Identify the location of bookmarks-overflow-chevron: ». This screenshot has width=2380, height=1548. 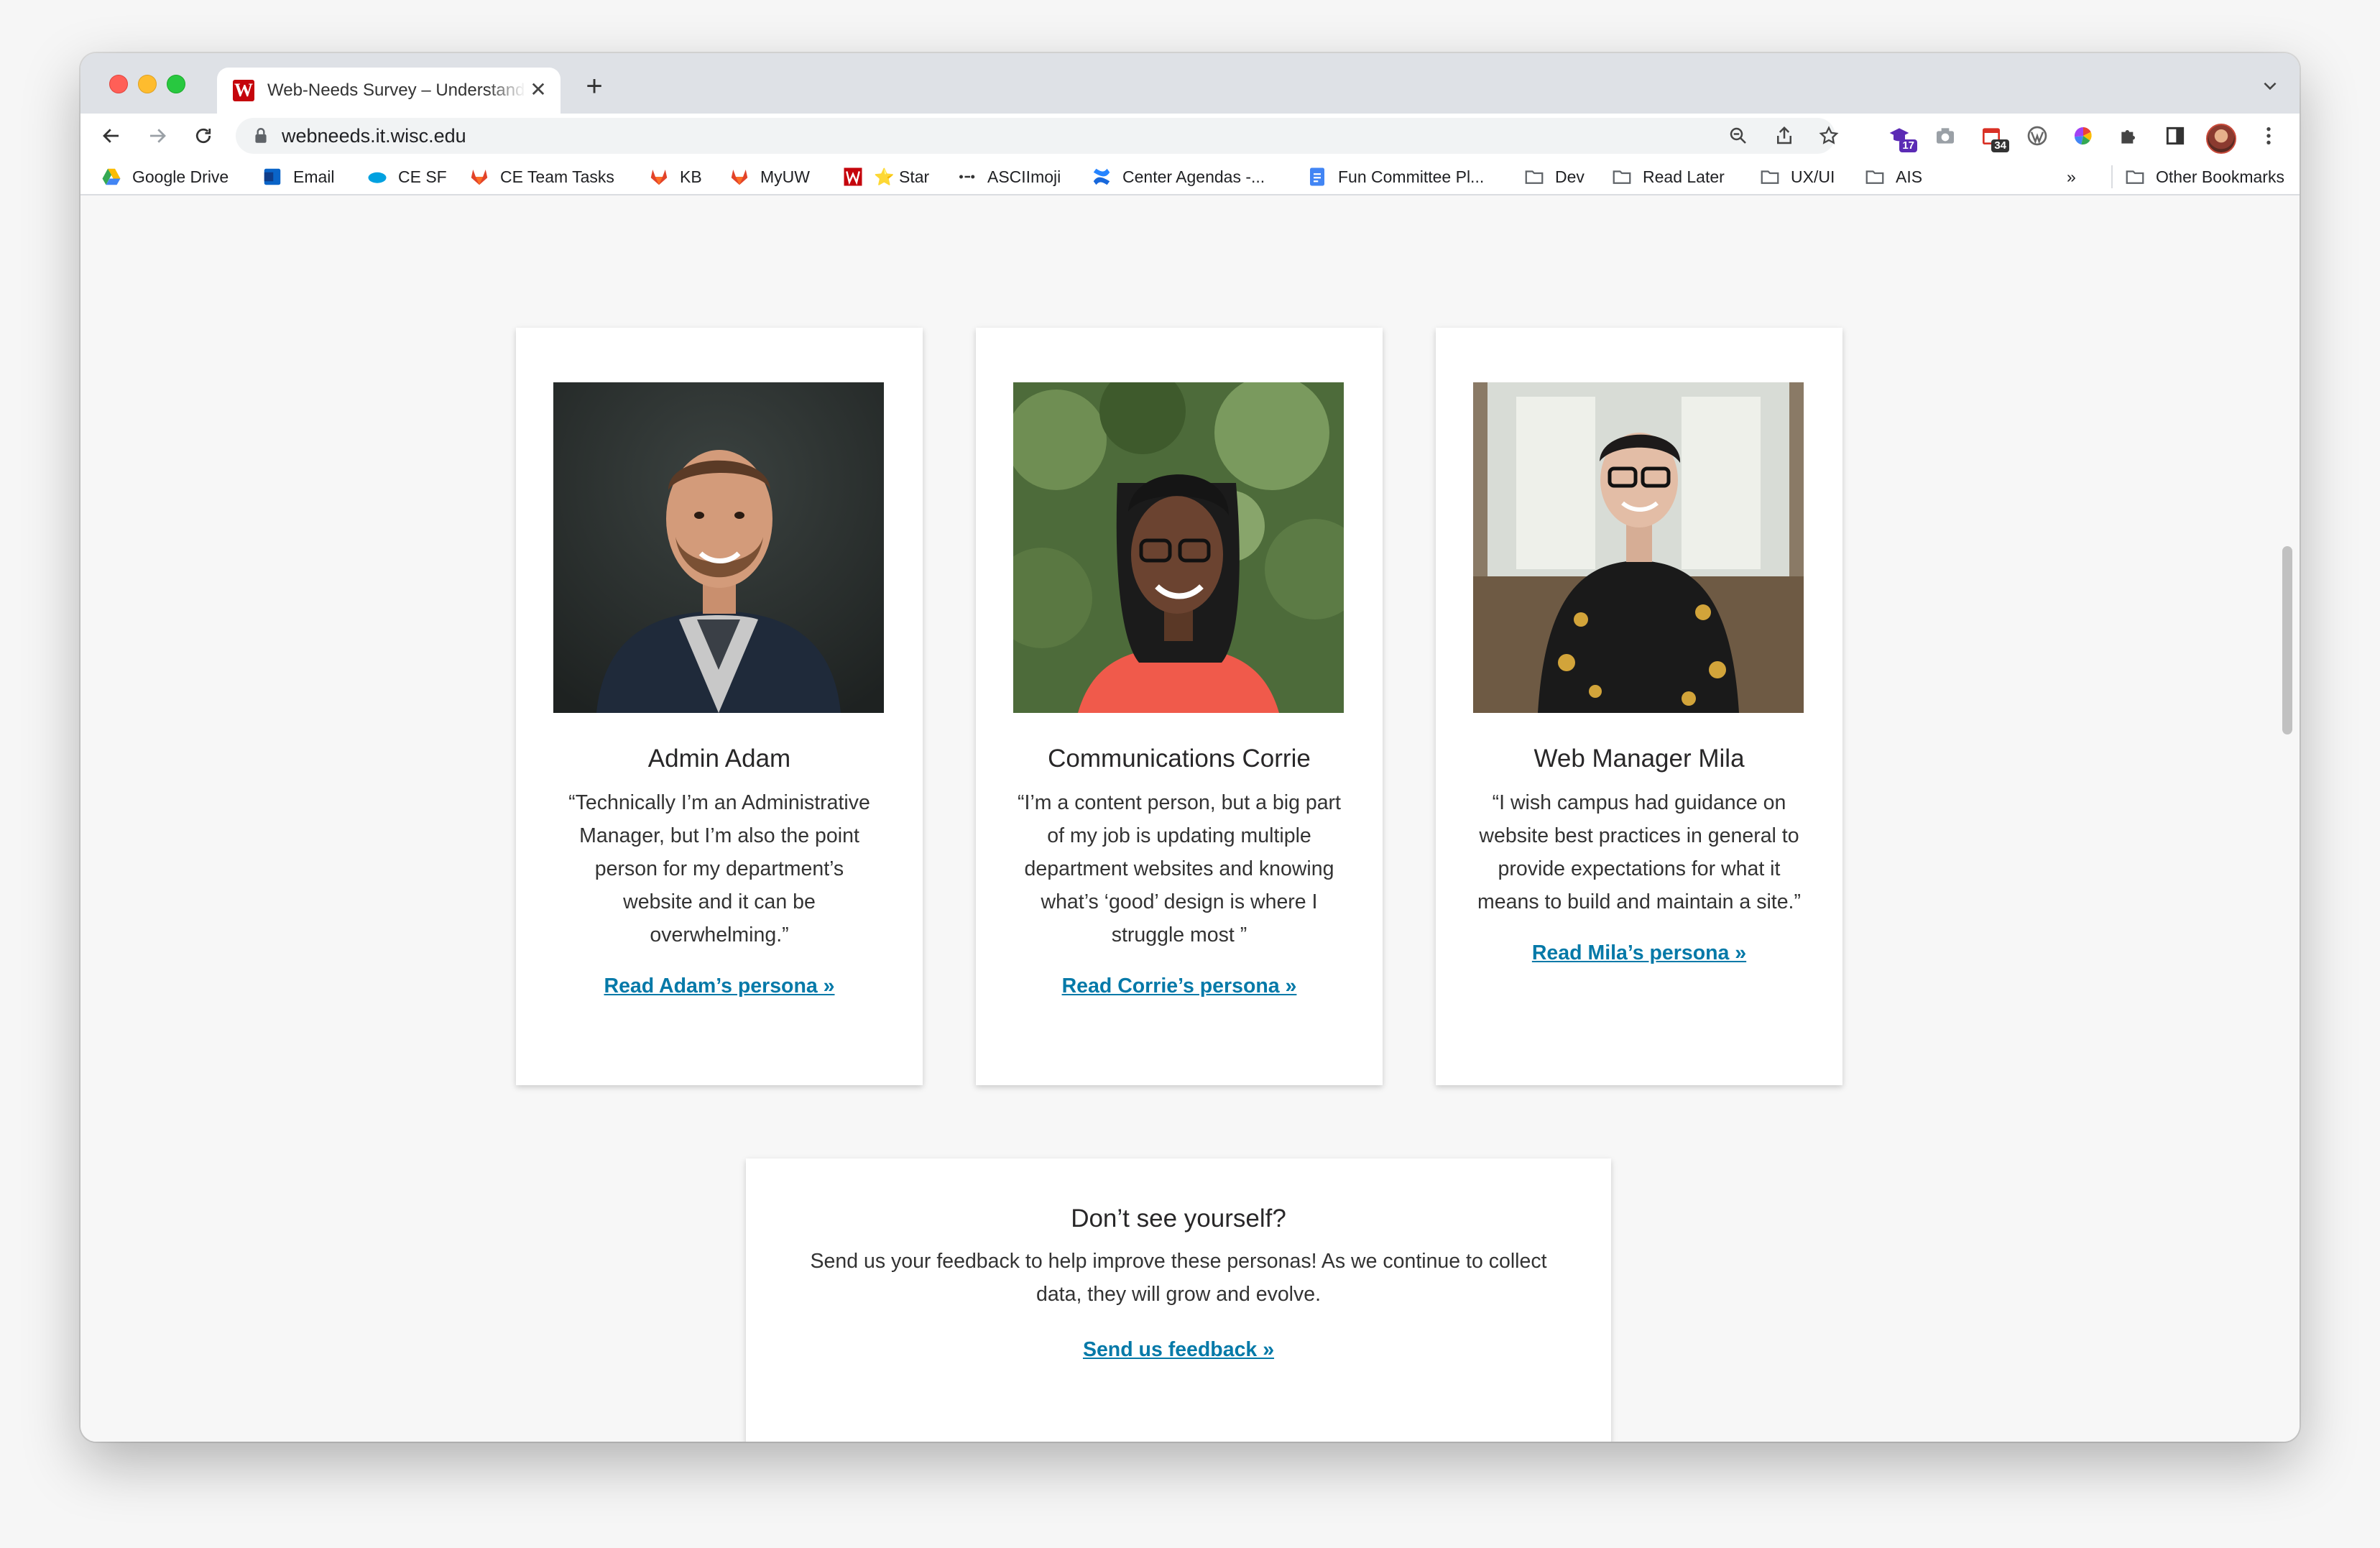
(2071, 176).